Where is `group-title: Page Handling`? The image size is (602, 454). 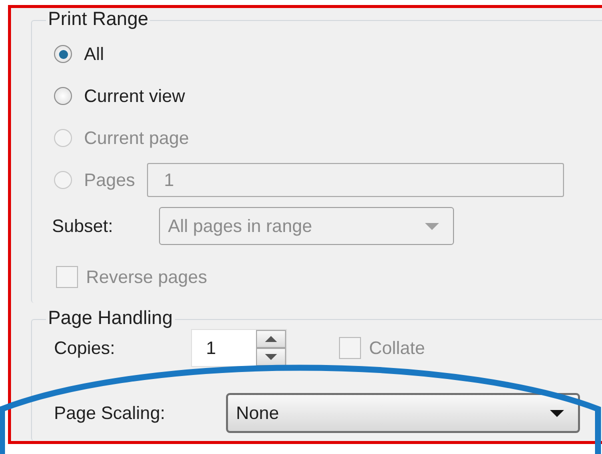
group-title: Page Handling is located at coordinates (110, 319).